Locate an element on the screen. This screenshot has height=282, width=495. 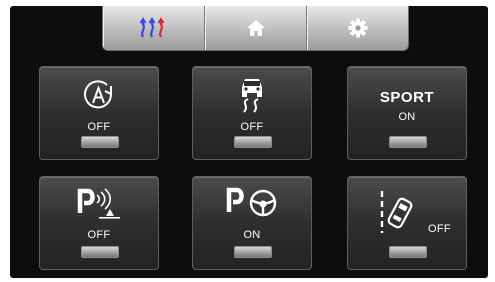
gear-icon is located at coordinates (357, 28).